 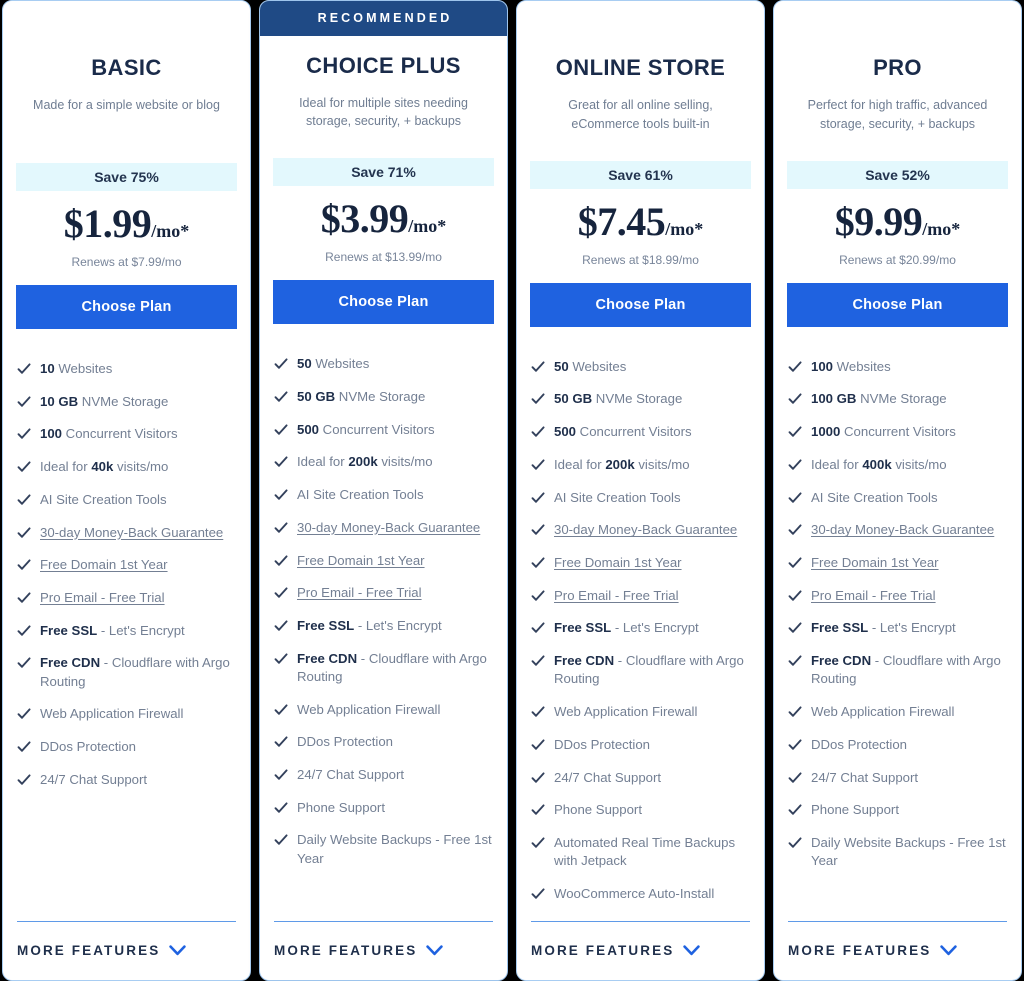 I want to click on feature-item: 100 GB NVMe Storage, so click(x=897, y=399).